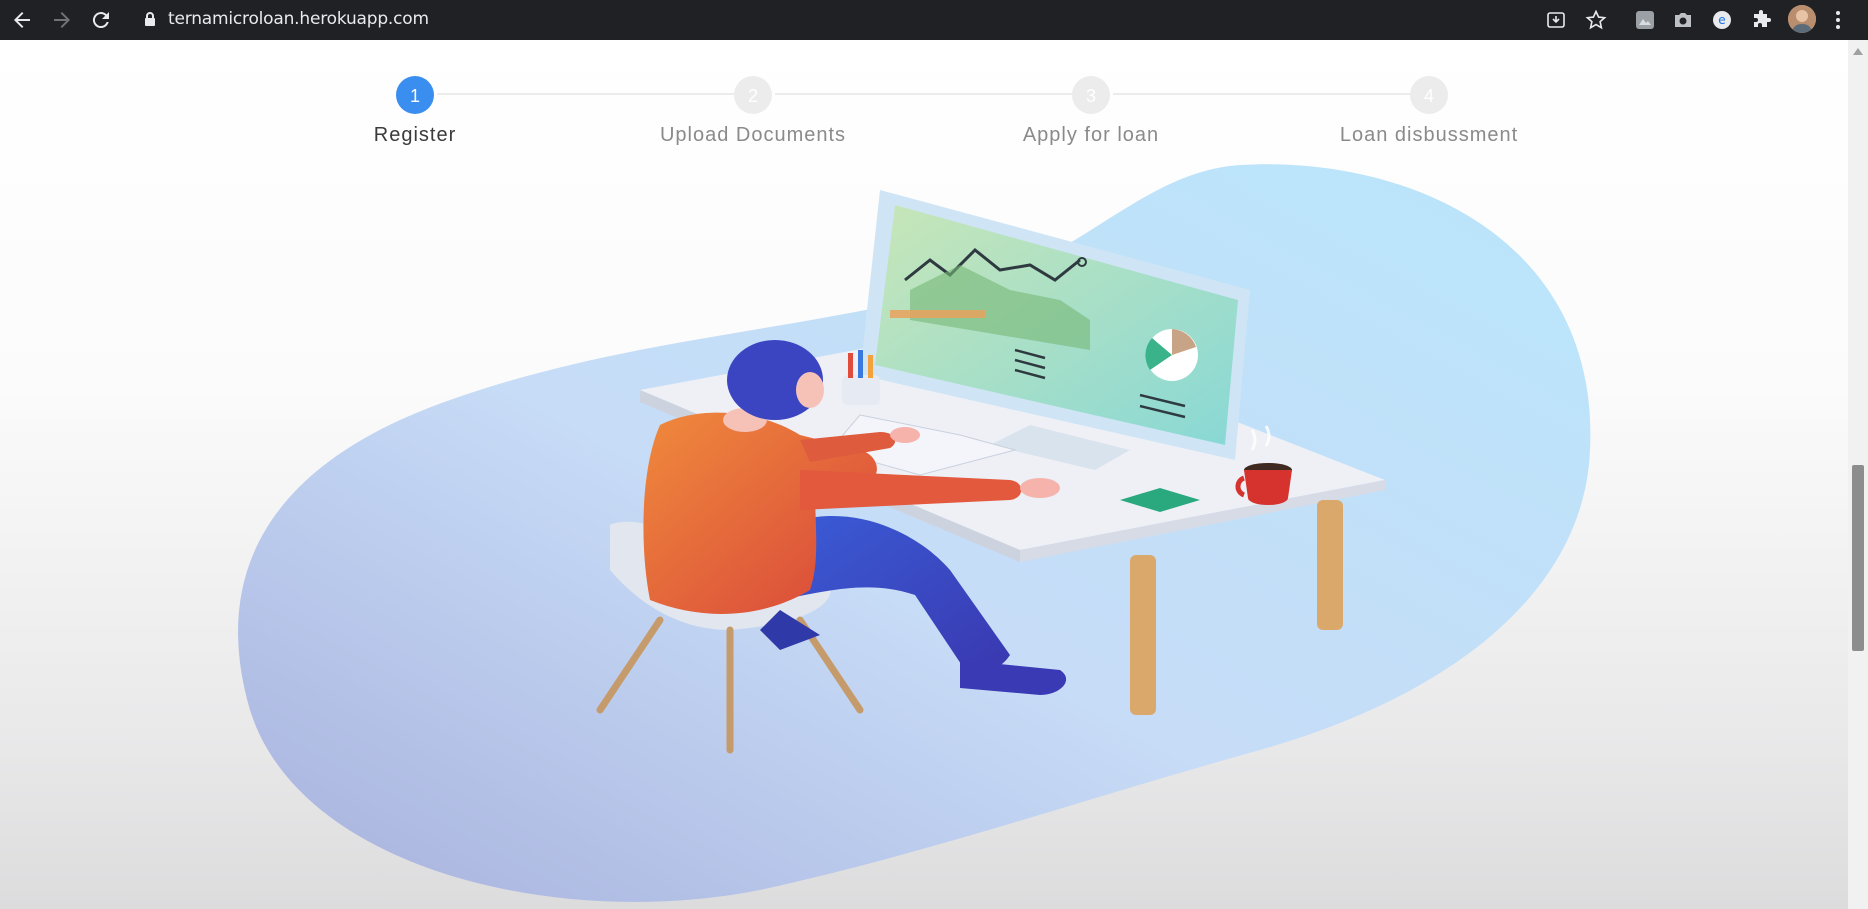 This screenshot has width=1868, height=909. I want to click on page-scrollbar, so click(1858, 474).